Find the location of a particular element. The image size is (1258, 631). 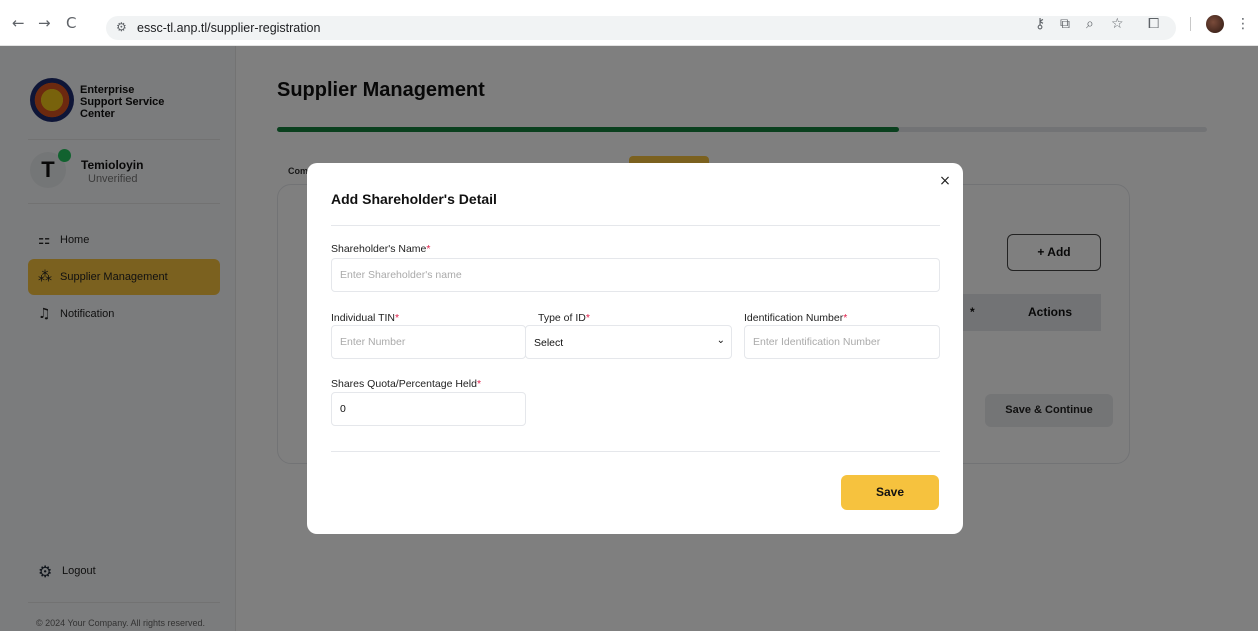

label-text: Individual TIN is located at coordinates (363, 318).